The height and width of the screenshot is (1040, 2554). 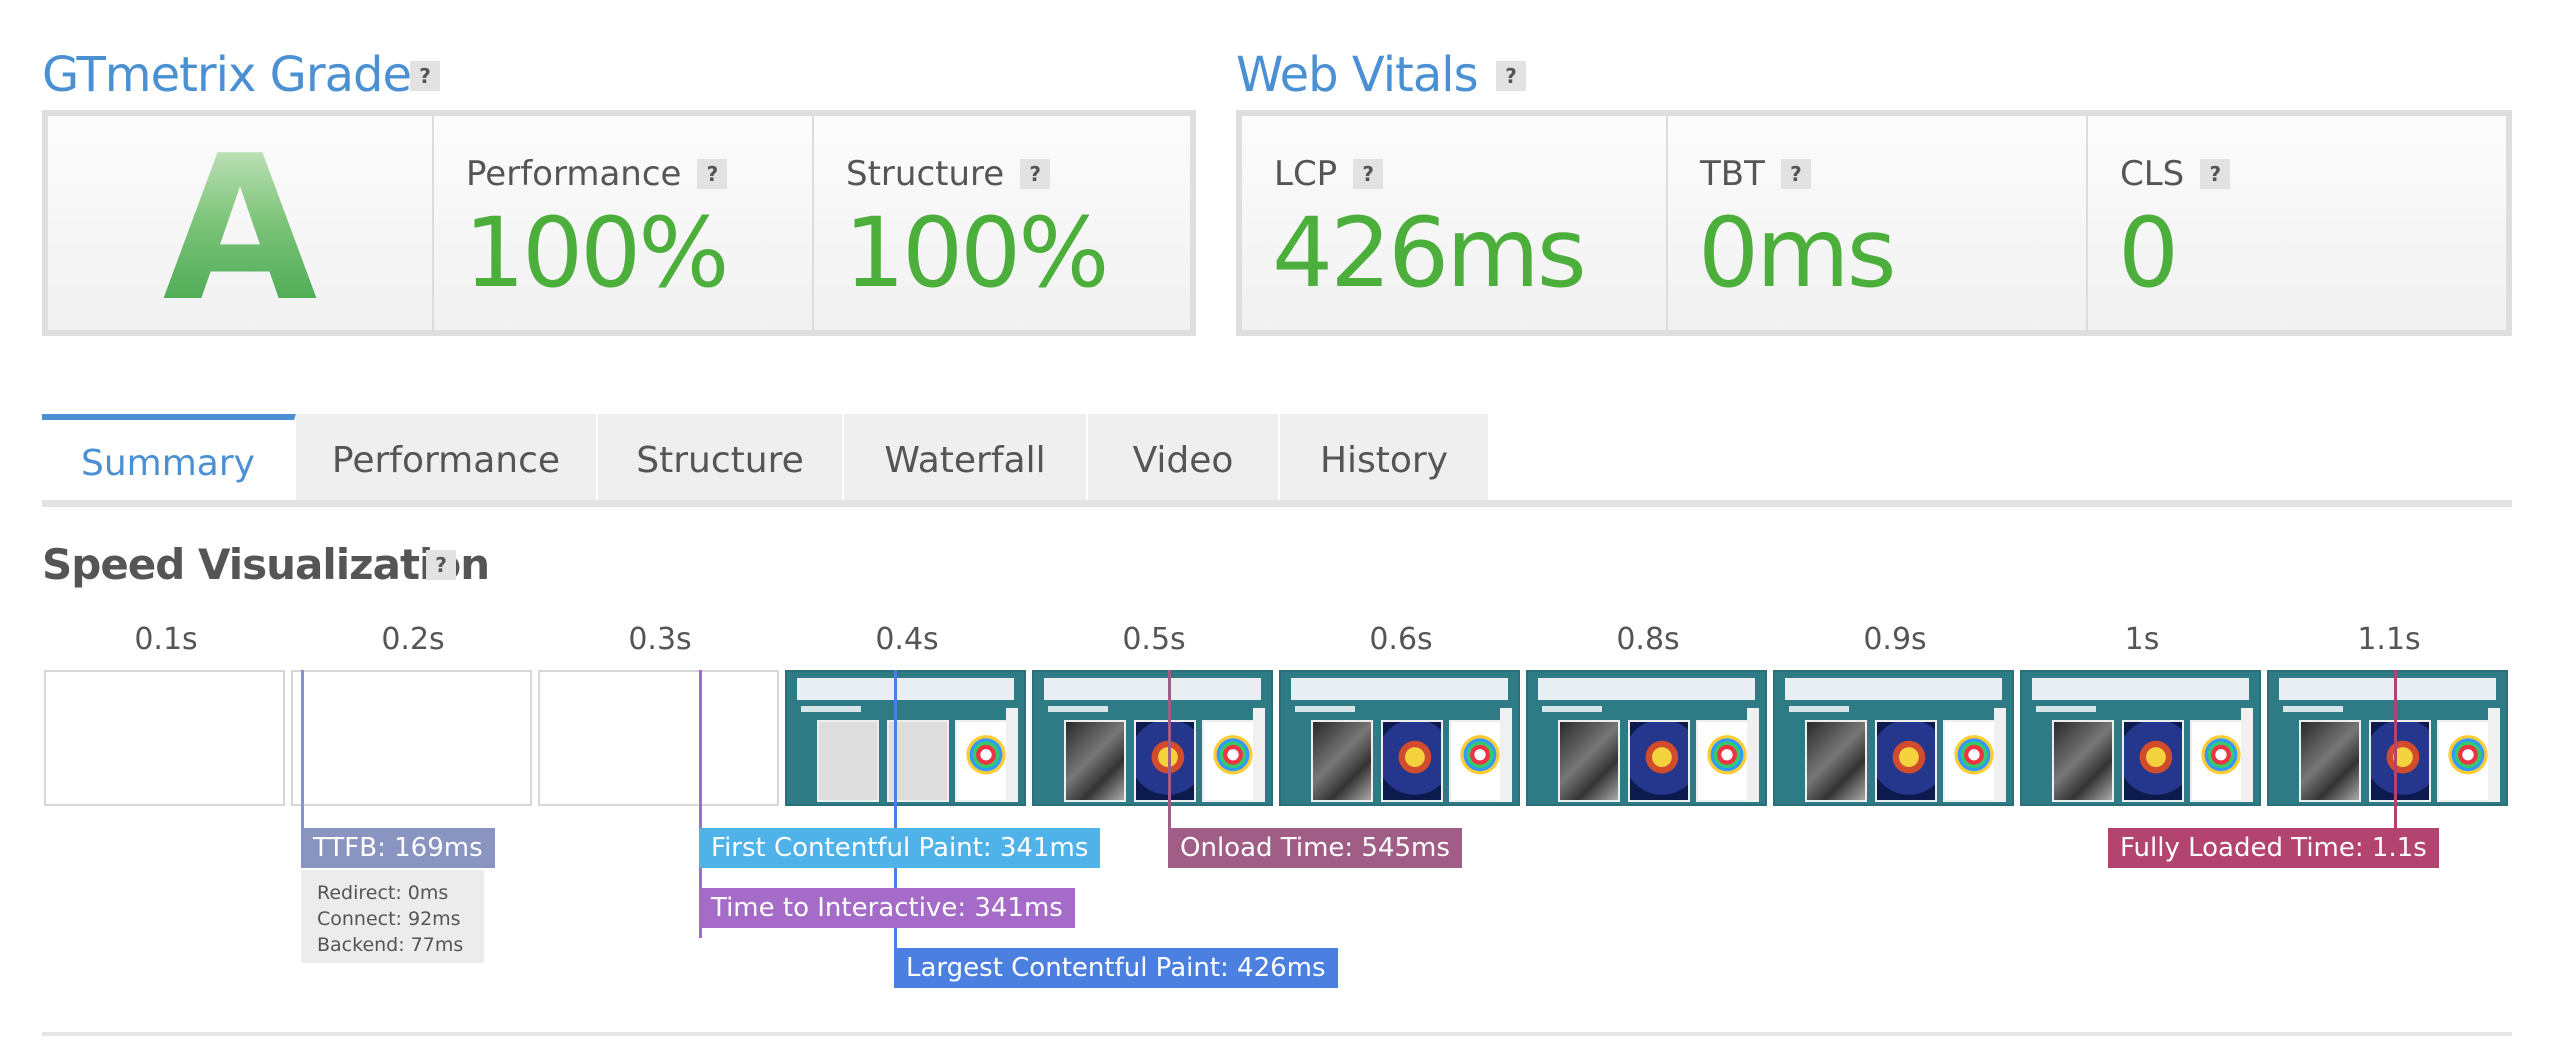 I want to click on lcp-label: LCP ?, so click(x=1329, y=174).